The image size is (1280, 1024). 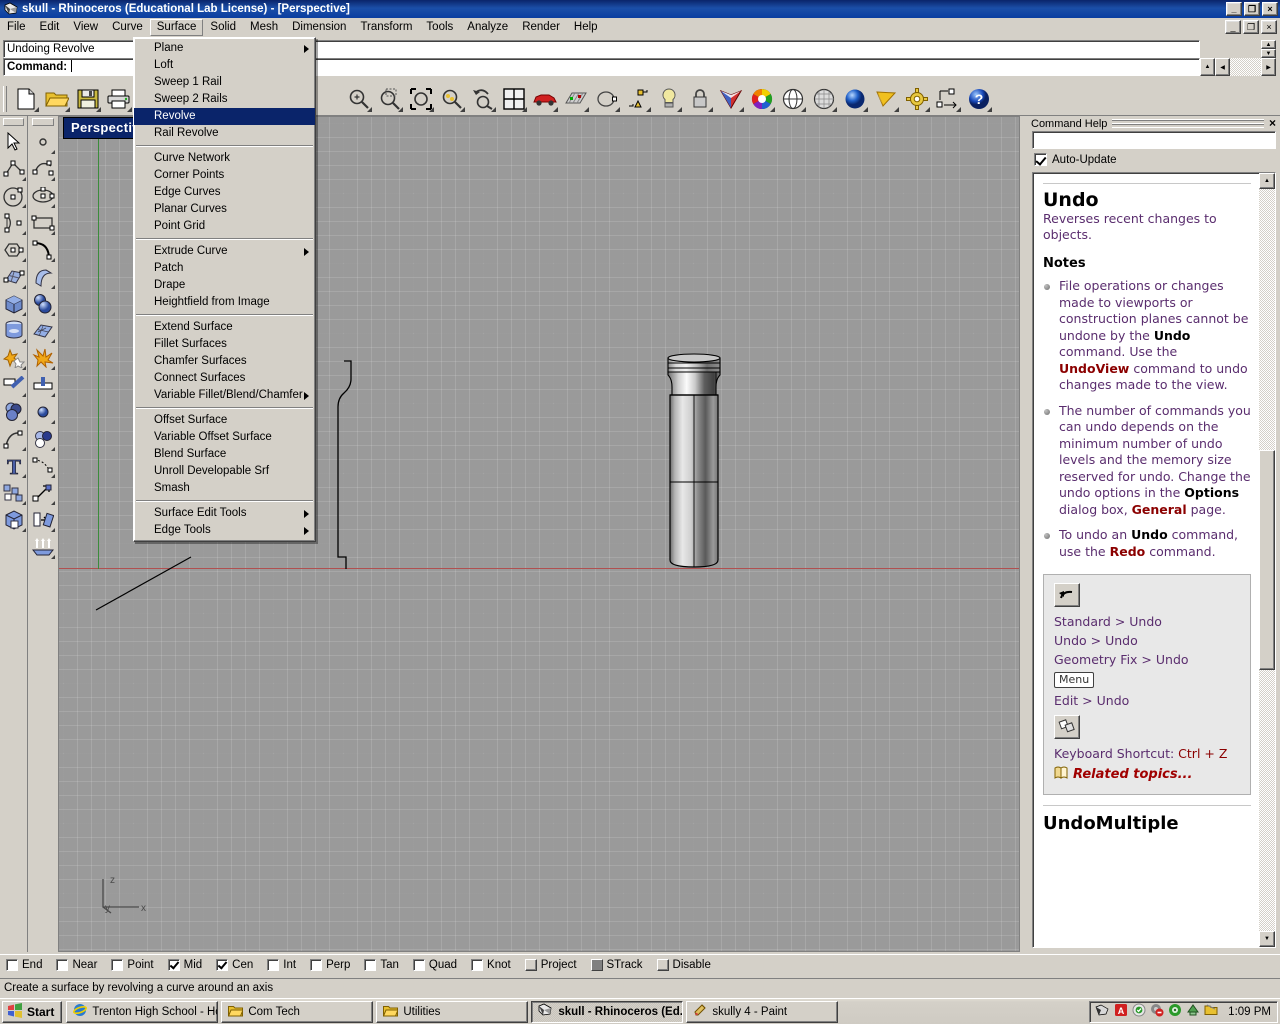 I want to click on osnap-end: End, so click(x=24, y=964).